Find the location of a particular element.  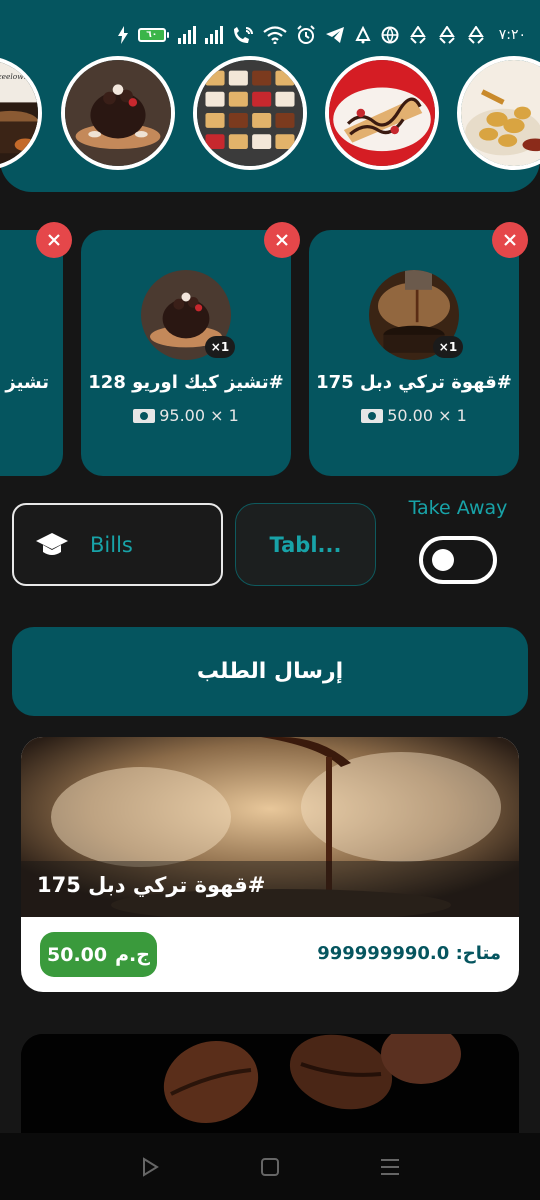

battery-icon: ٦٠ is located at coordinates (153, 35).